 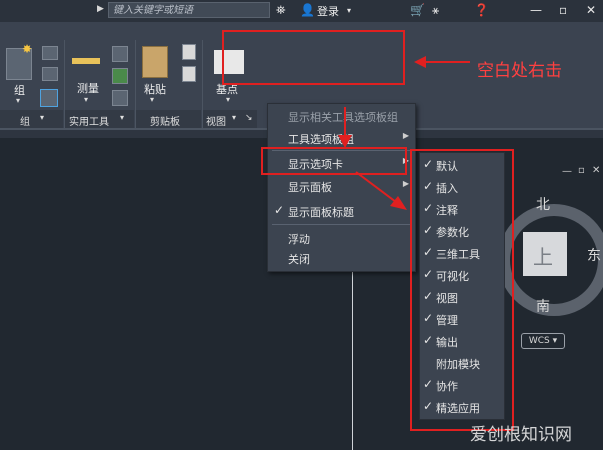 What do you see at coordinates (122, 117) in the screenshot?
I see `utilities-panel-dropdown-icon: ▾` at bounding box center [122, 117].